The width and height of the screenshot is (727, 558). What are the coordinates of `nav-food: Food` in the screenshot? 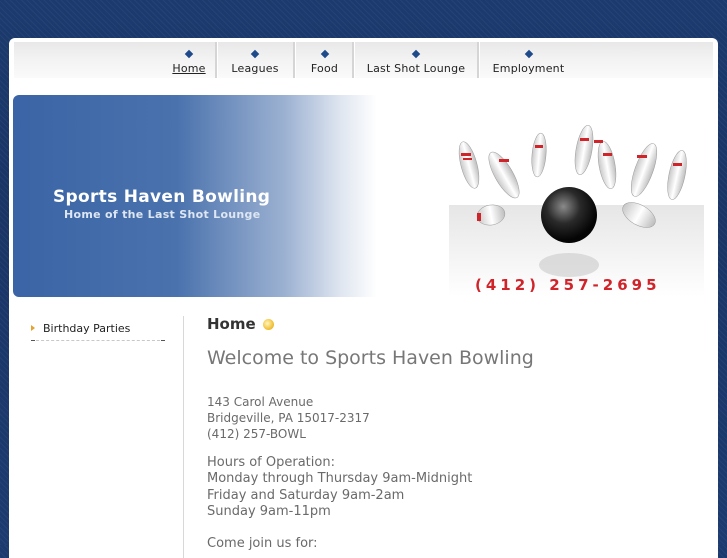 It's located at (324, 60).